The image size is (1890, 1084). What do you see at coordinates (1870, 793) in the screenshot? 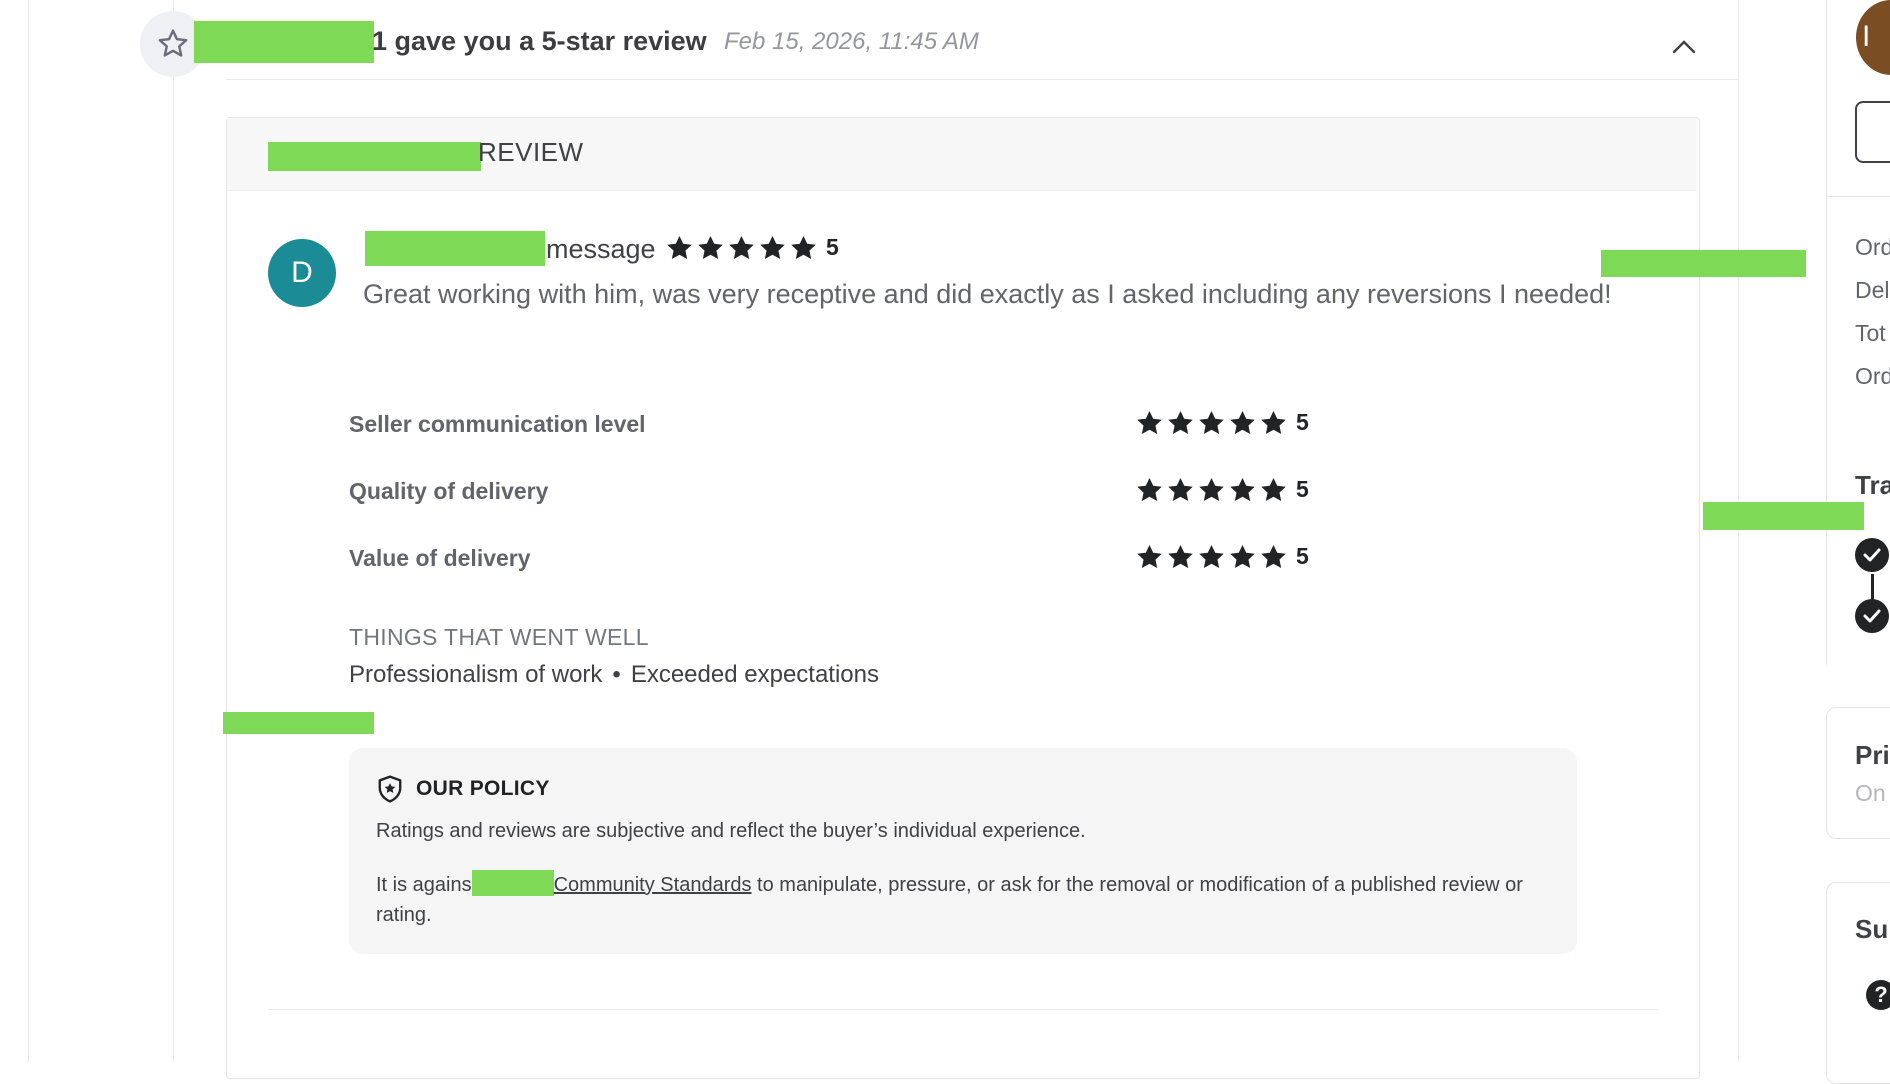
I see `privacy-subtext: On` at bounding box center [1870, 793].